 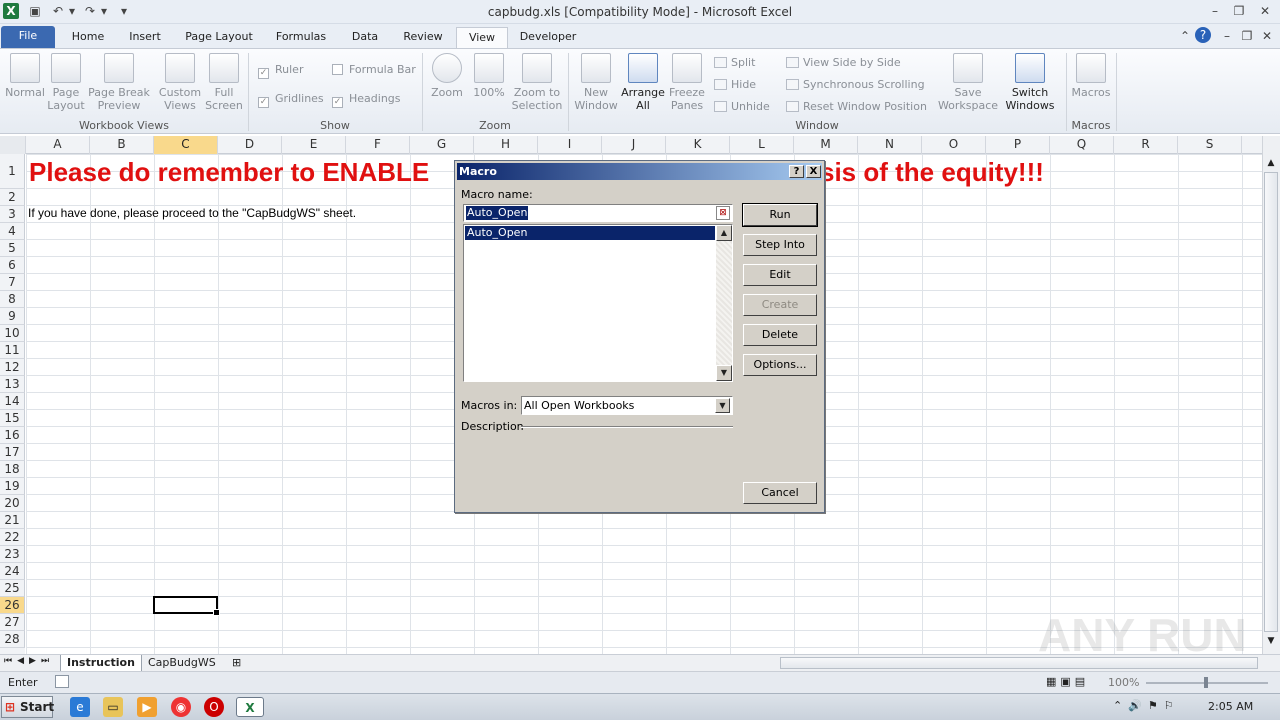 What do you see at coordinates (1227, 36) in the screenshot?
I see `workbook-minimize-icon: –` at bounding box center [1227, 36].